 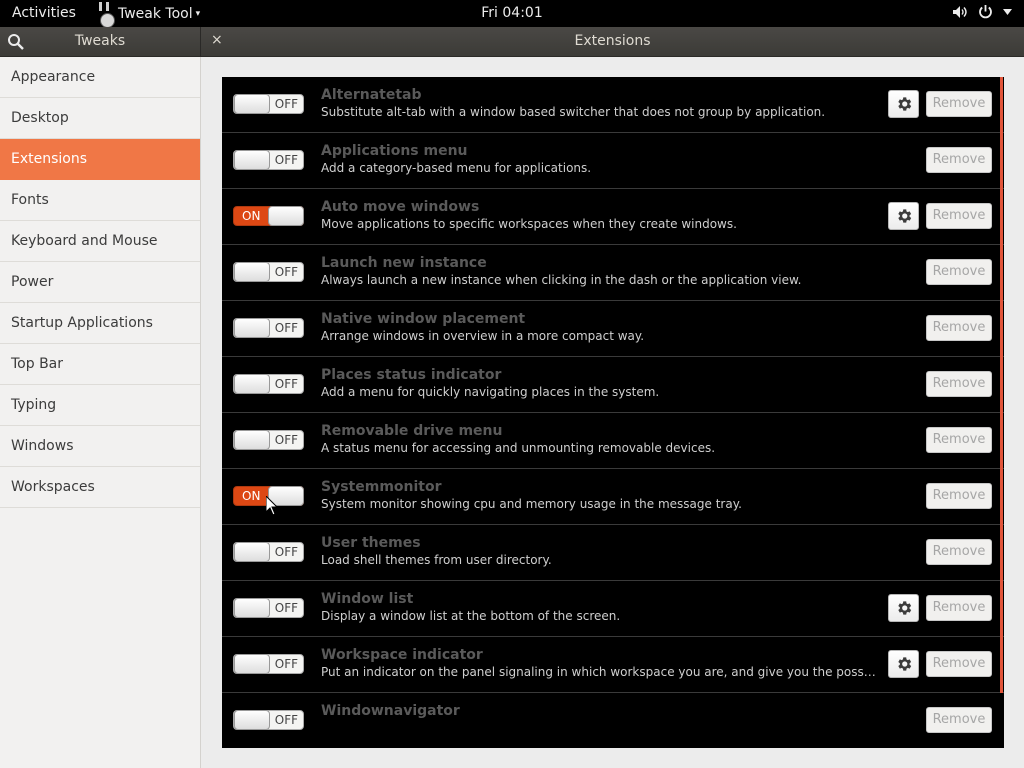 I want to click on app-menu: Tweak Tool ▾, so click(x=148, y=14).